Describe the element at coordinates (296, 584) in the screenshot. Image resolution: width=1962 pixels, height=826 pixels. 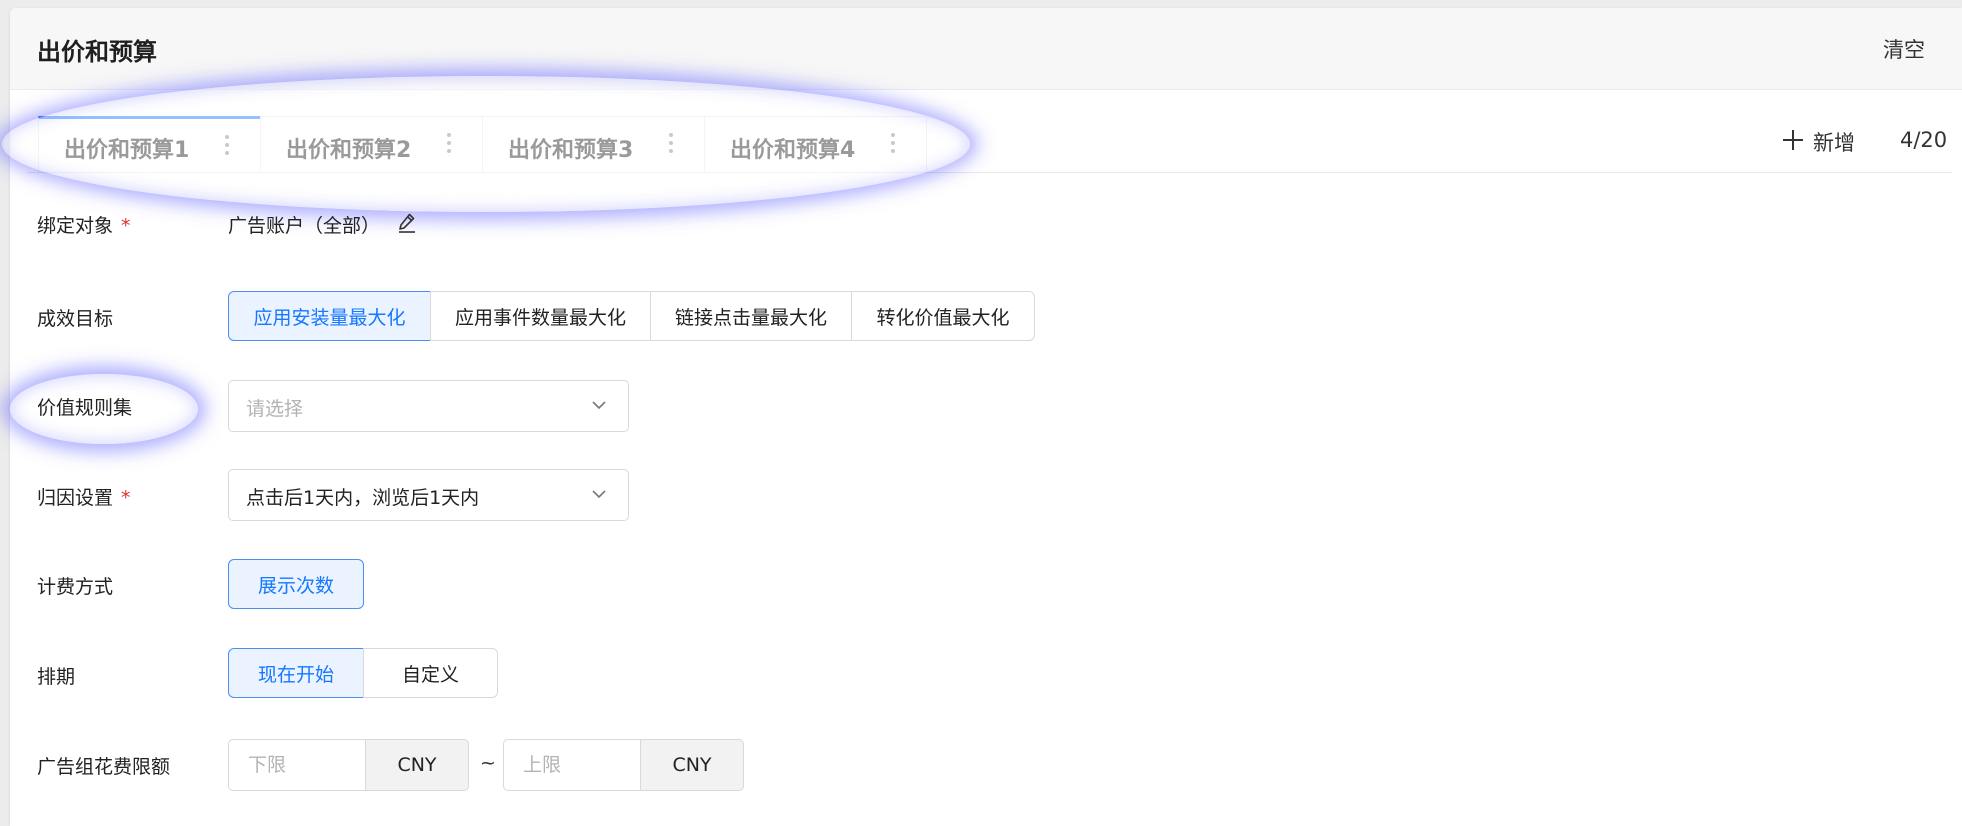
I see `billing-option-impressions: 展示次数` at that location.